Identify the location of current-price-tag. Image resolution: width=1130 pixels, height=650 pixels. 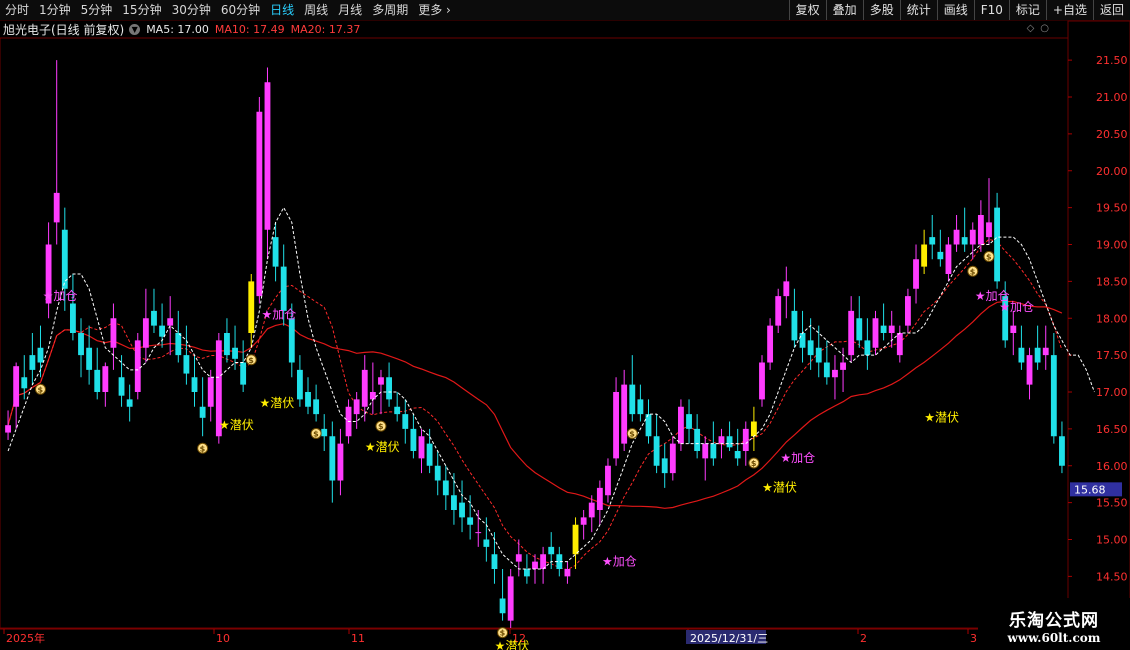
(1096, 489).